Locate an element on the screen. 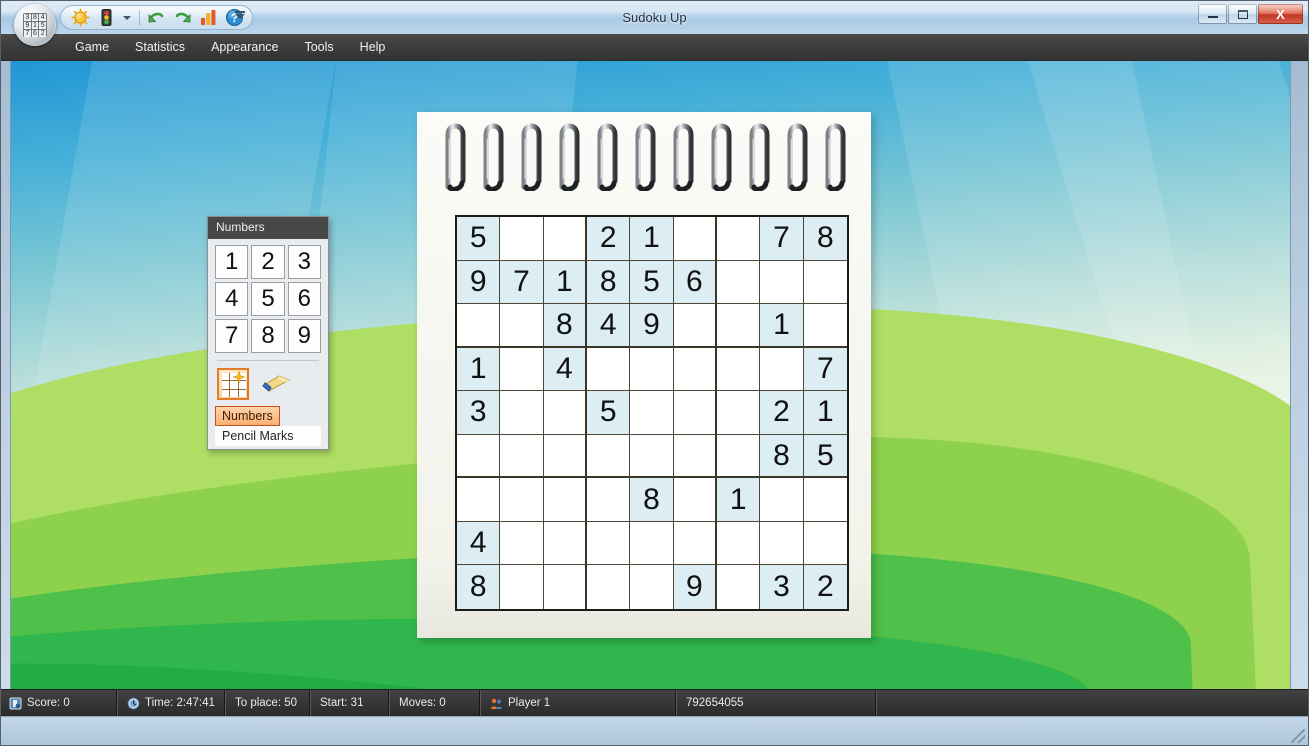 This screenshot has height=746, width=1309. mode-numbers: Numbers is located at coordinates (247, 416).